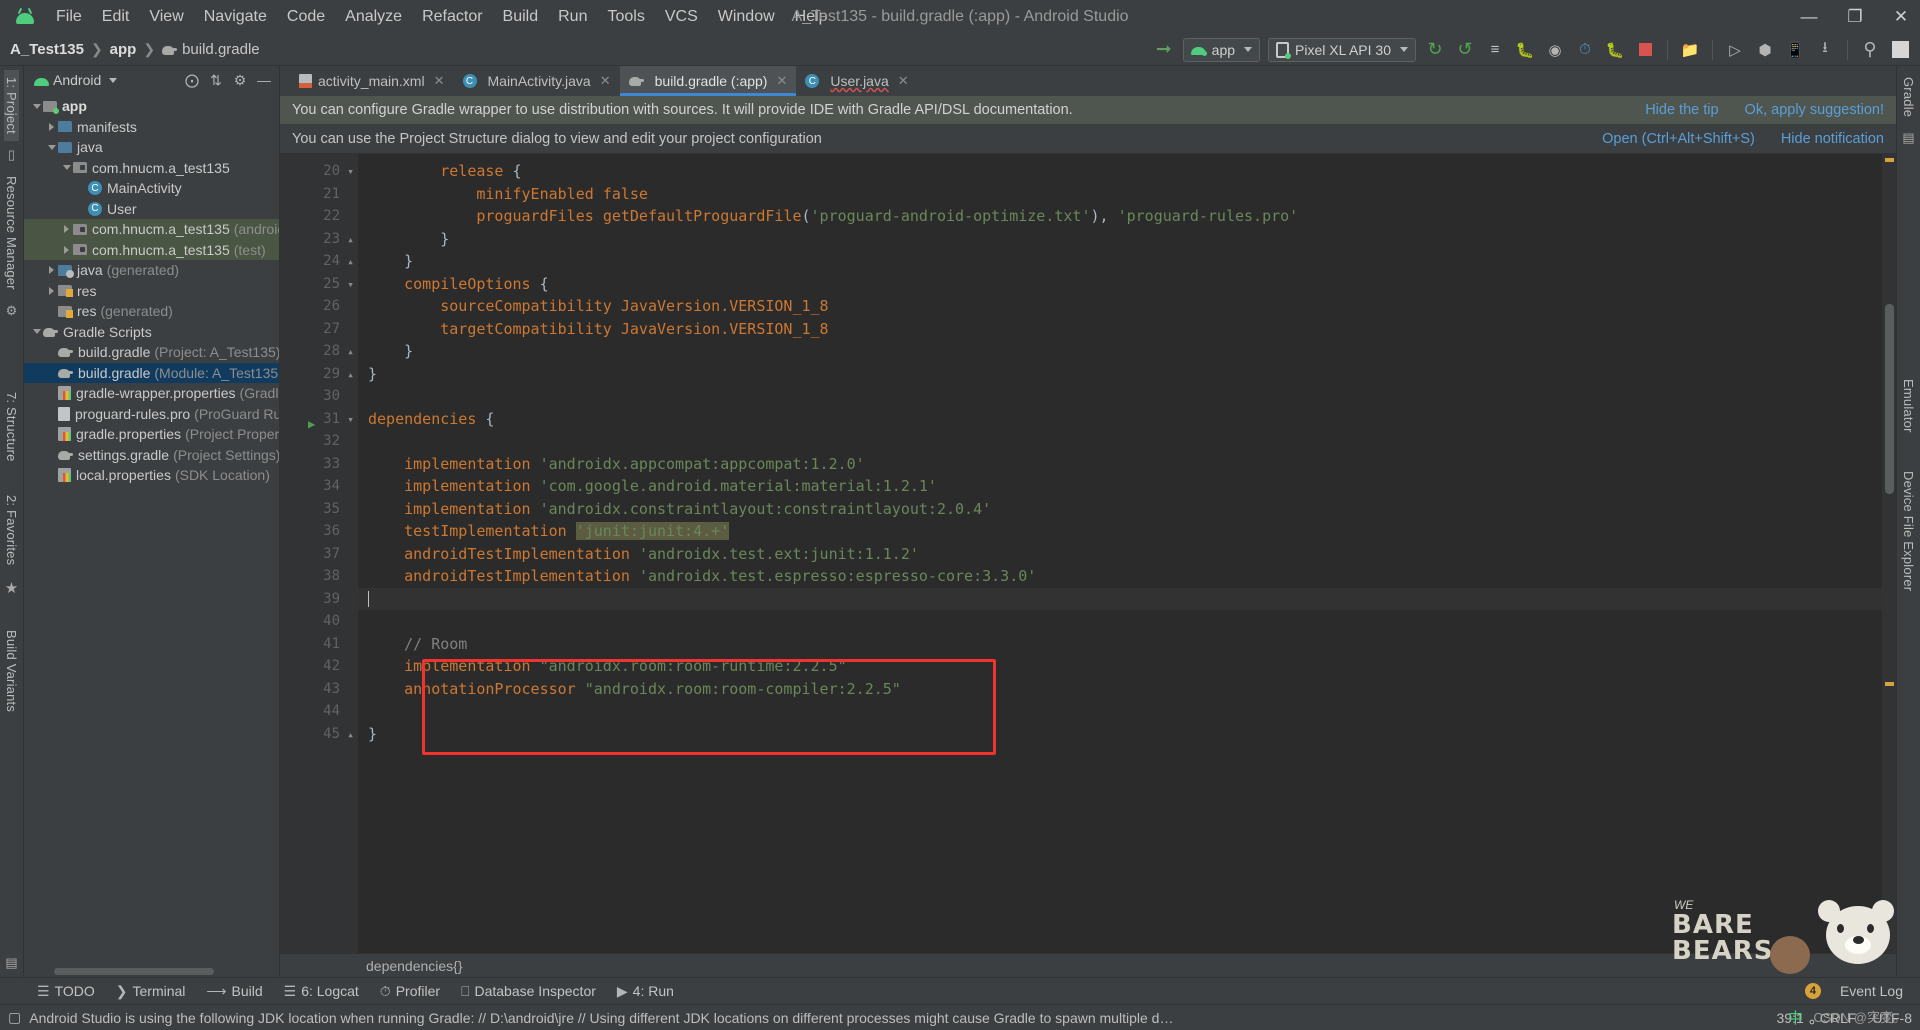 This screenshot has height=1030, width=1920. Describe the element at coordinates (1615, 50) in the screenshot. I see `run-coverage-icon: 🐛` at that location.